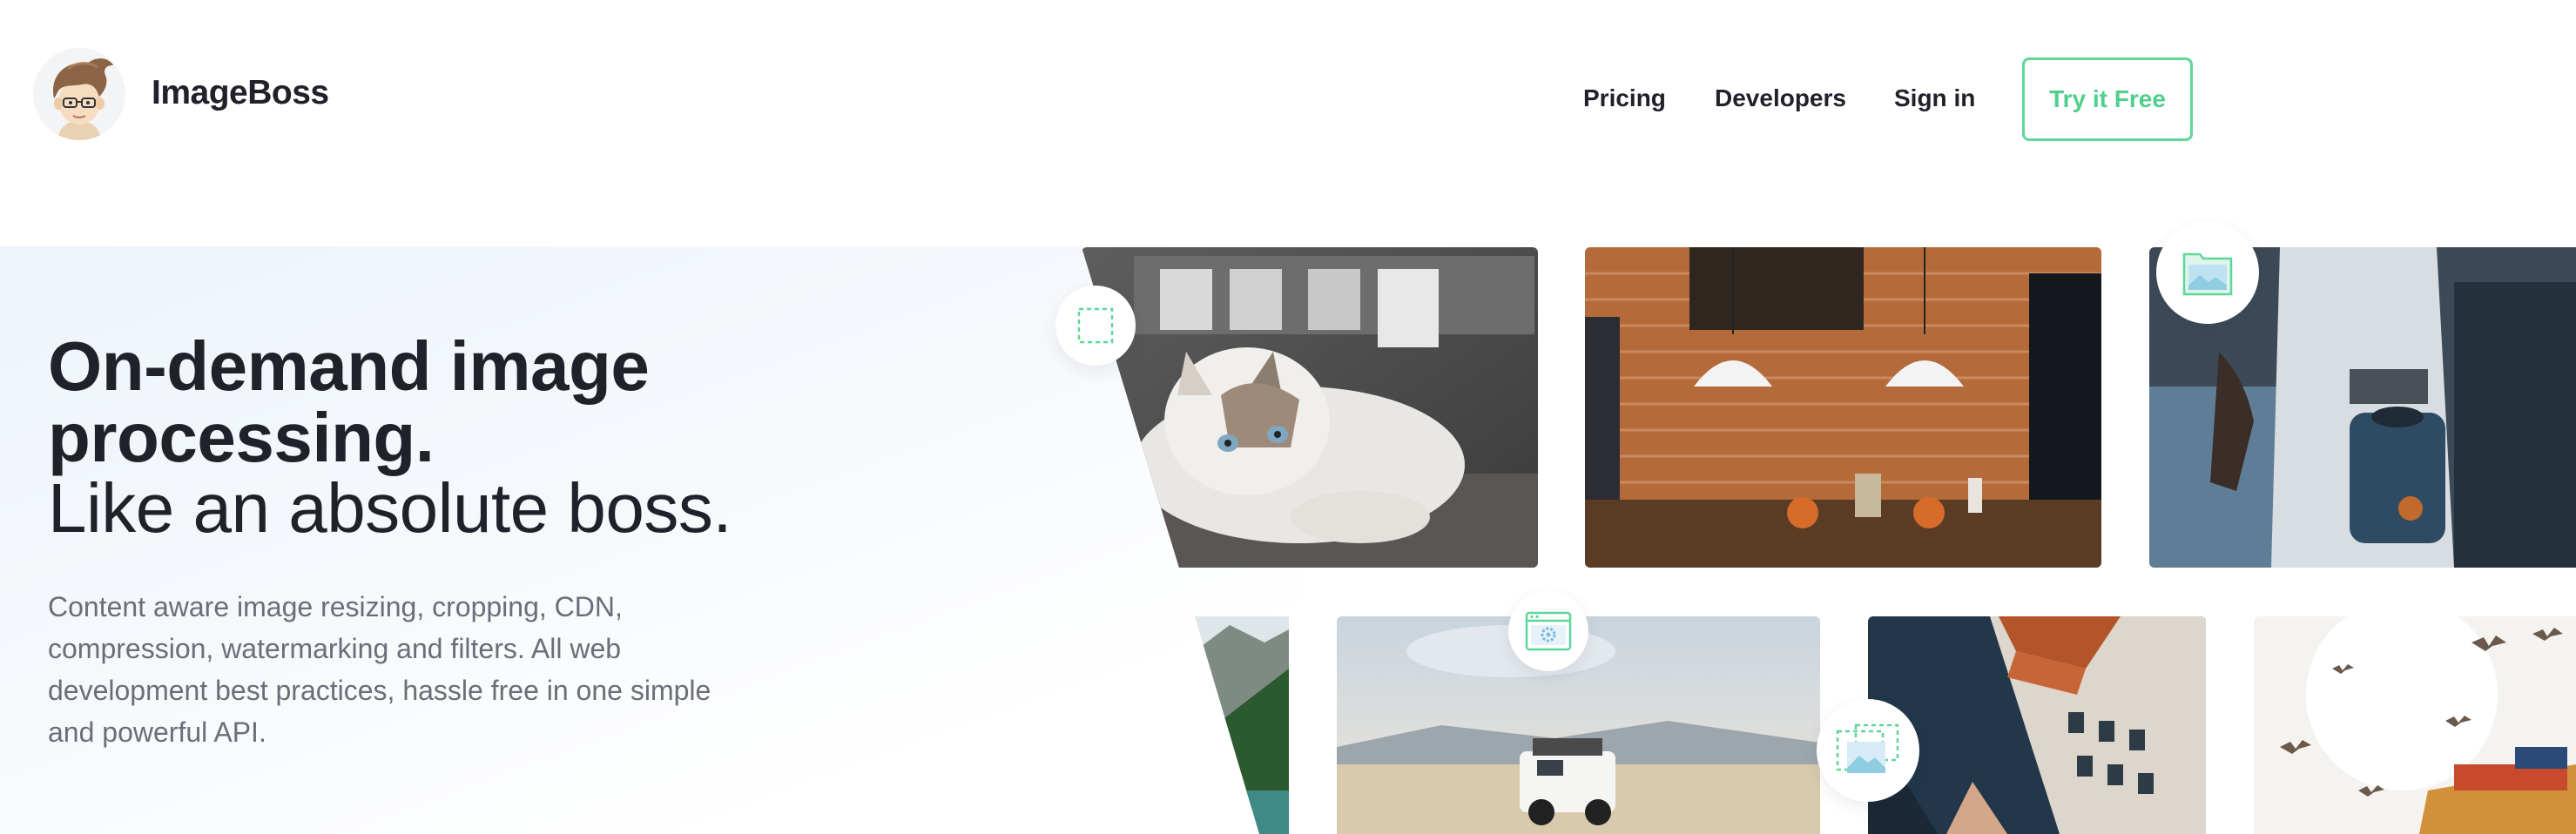 Image resolution: width=2576 pixels, height=834 pixels. I want to click on brick-wall-dining-photo, so click(1843, 407).